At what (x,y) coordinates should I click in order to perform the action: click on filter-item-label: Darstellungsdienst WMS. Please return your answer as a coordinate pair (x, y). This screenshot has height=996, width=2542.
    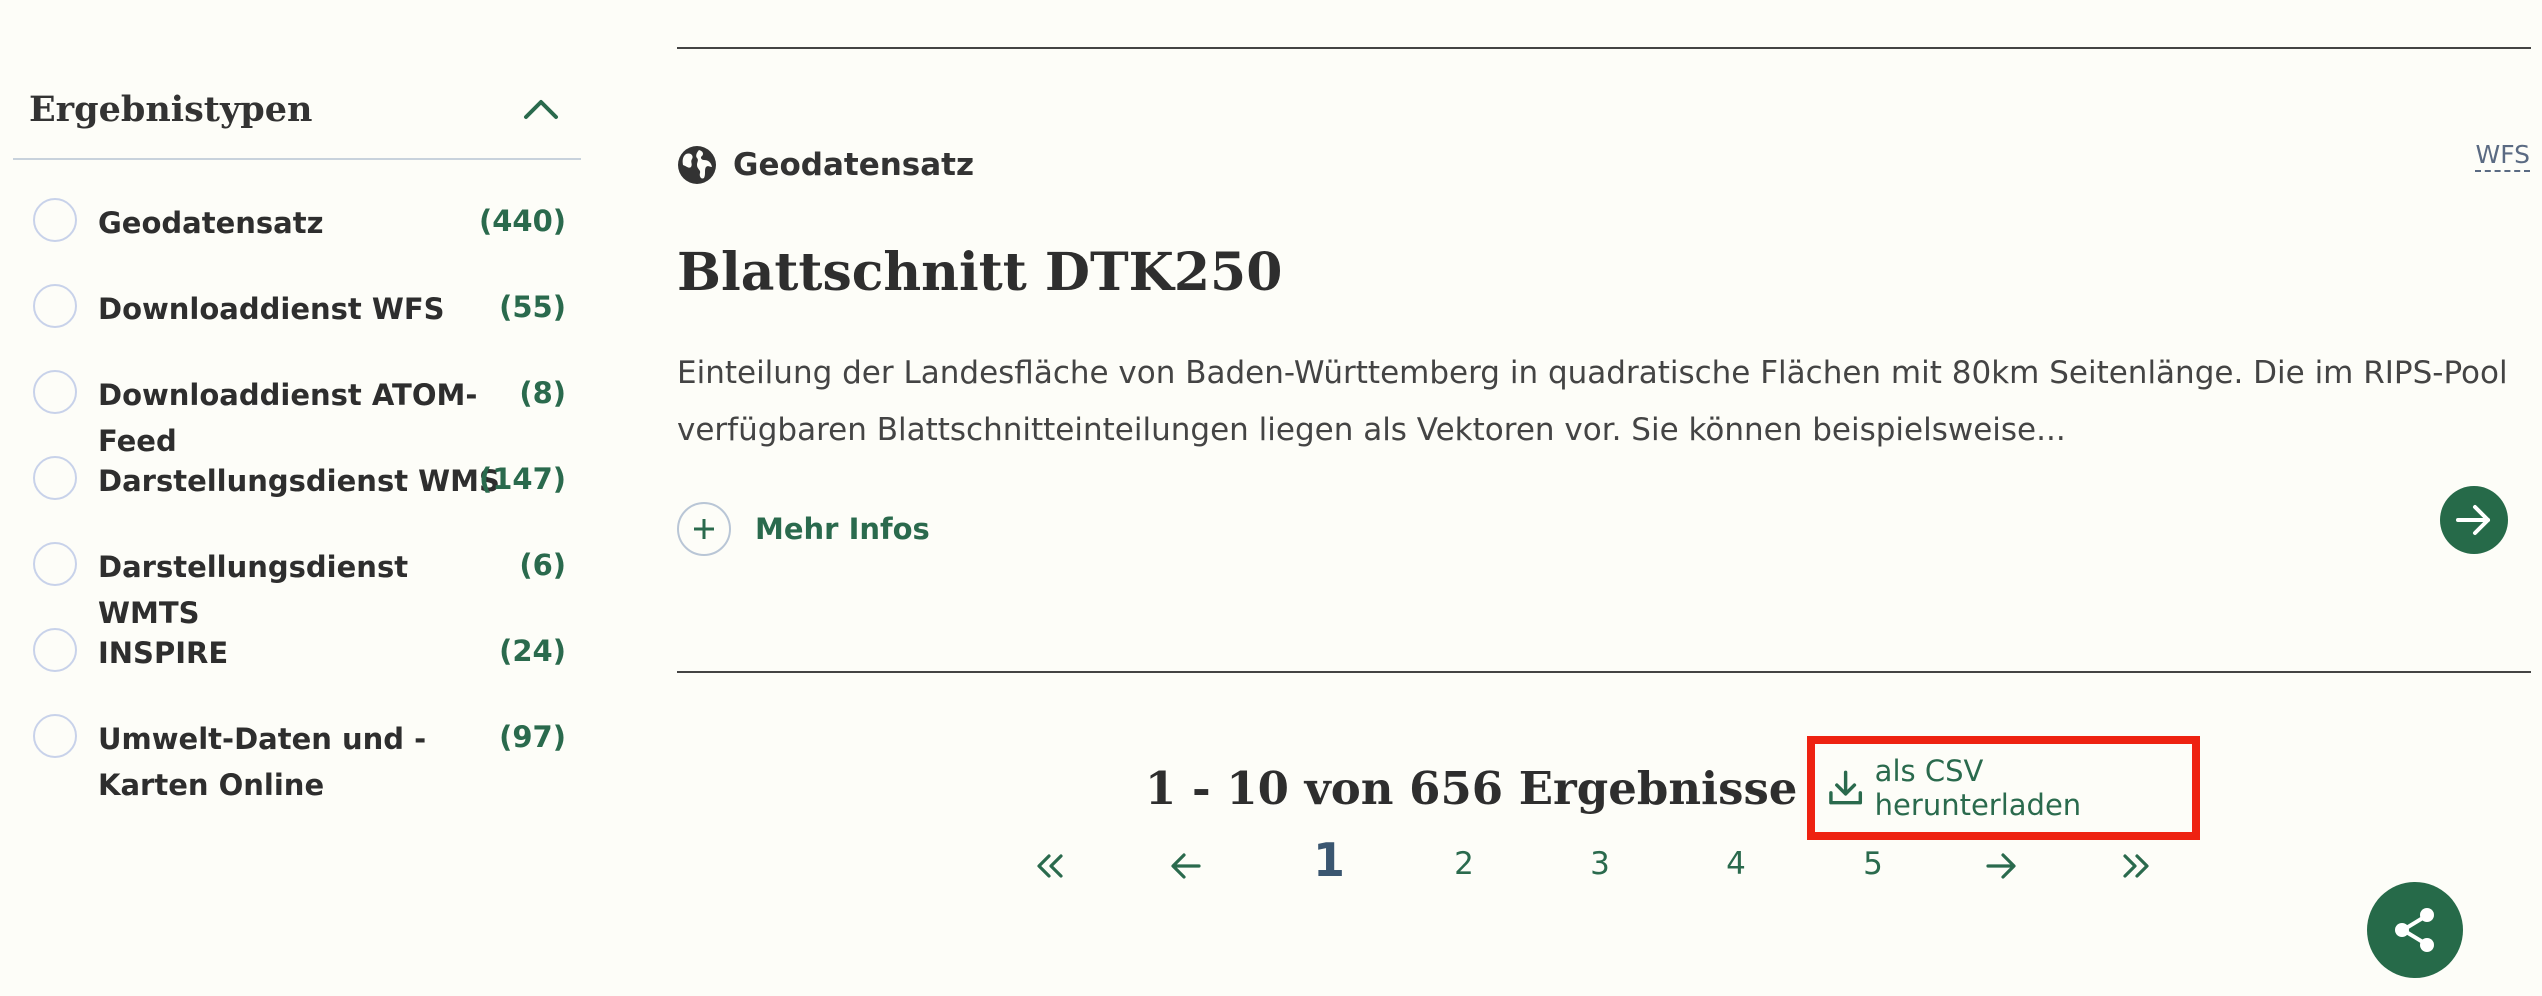
    Looking at the image, I should click on (299, 481).